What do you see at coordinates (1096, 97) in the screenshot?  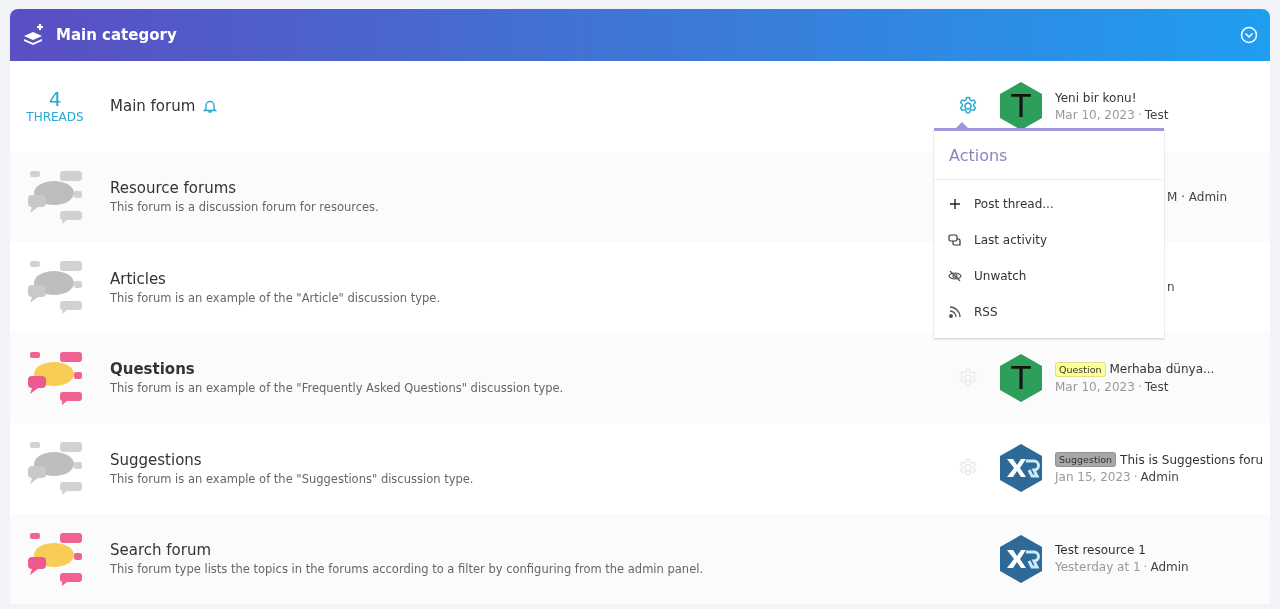 I see `latest-thread-title: Yeni bir konu!` at bounding box center [1096, 97].